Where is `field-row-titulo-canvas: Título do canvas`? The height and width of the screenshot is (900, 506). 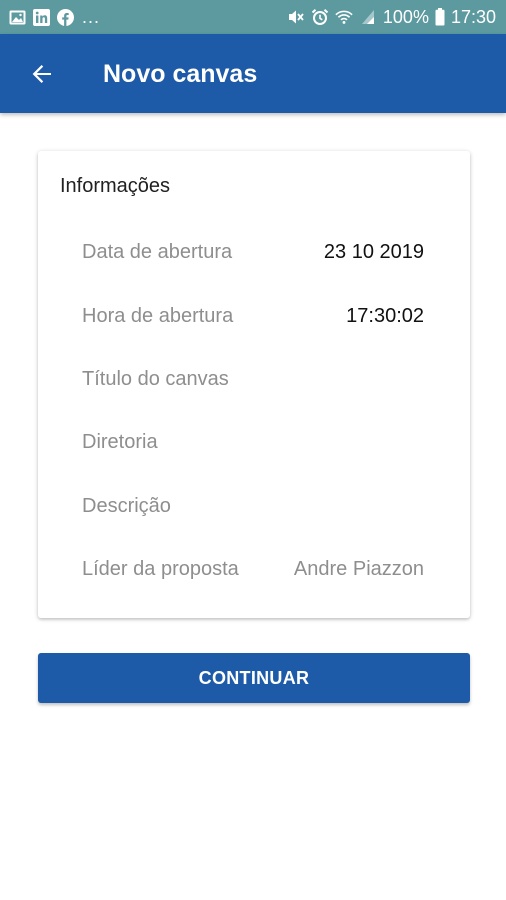 field-row-titulo-canvas: Título do canvas is located at coordinates (253, 379).